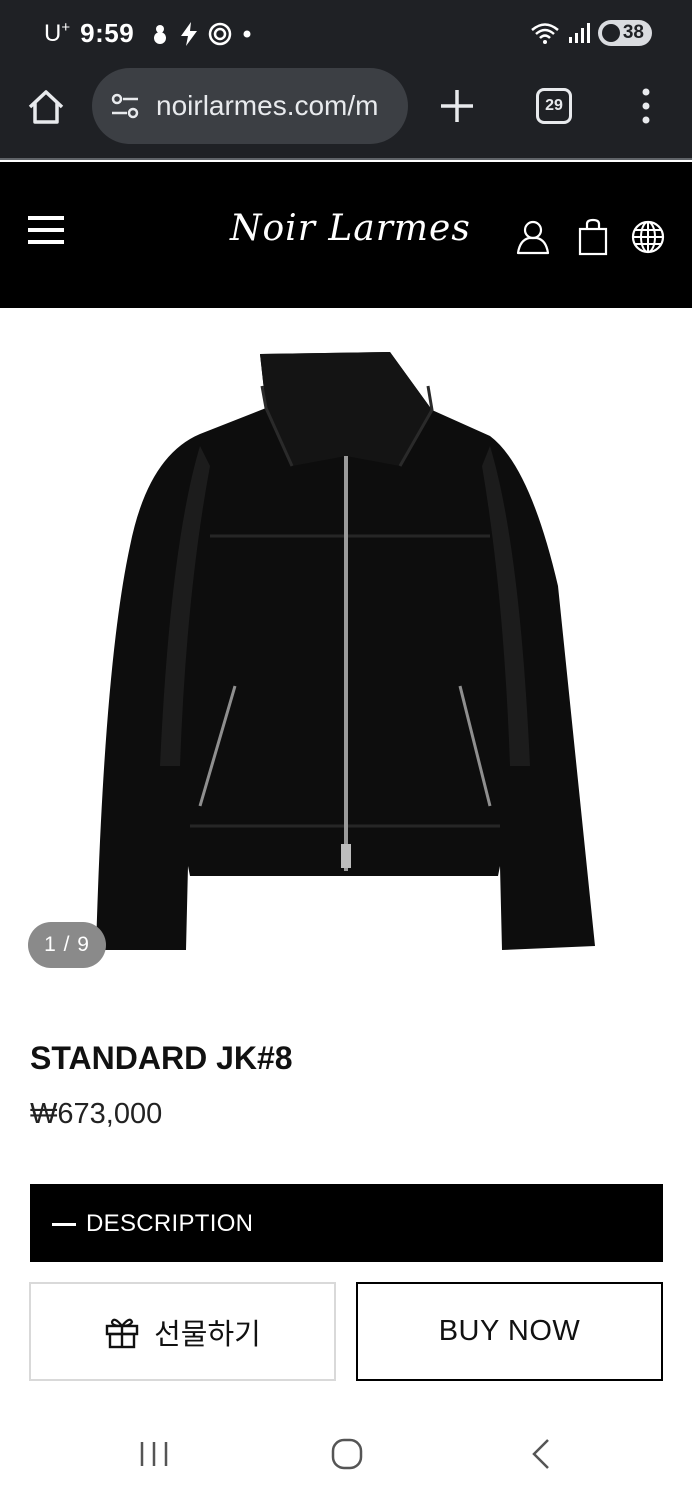 This screenshot has width=692, height=1500. Describe the element at coordinates (591, 33) in the screenshot. I see `status-right: 38` at that location.